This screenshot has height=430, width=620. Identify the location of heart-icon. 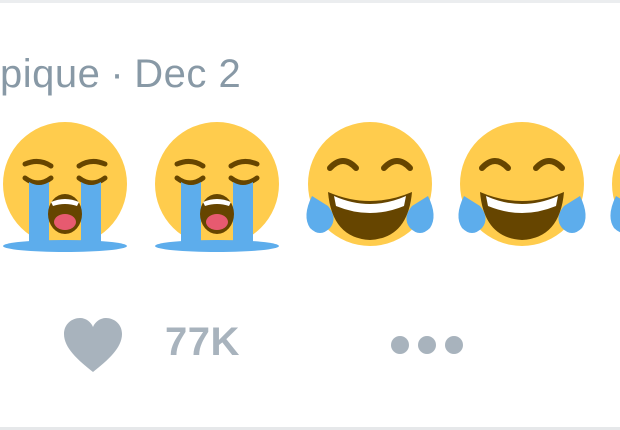
(93, 345).